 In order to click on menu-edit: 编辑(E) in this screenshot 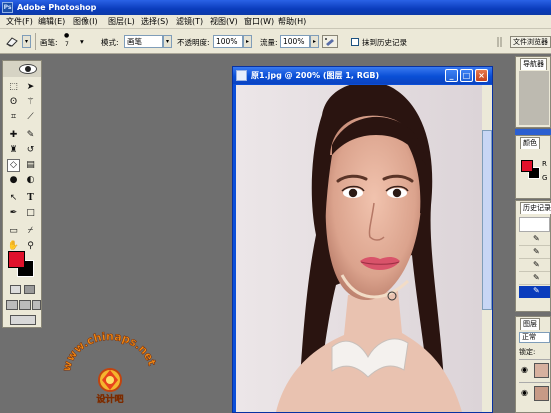, I will do `click(51, 22)`.